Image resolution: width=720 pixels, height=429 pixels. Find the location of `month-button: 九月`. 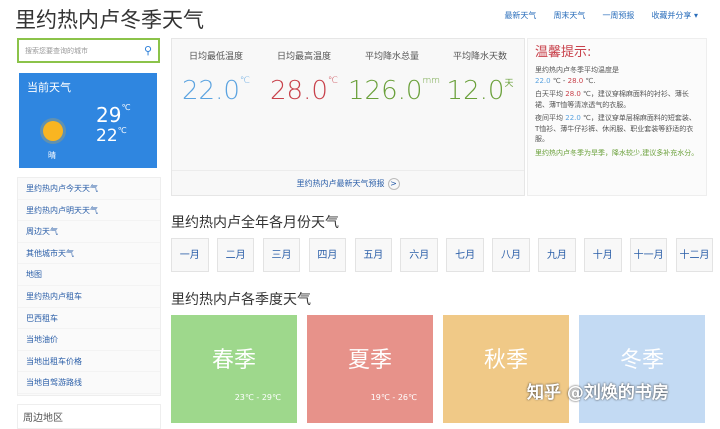

month-button: 九月 is located at coordinates (557, 255).